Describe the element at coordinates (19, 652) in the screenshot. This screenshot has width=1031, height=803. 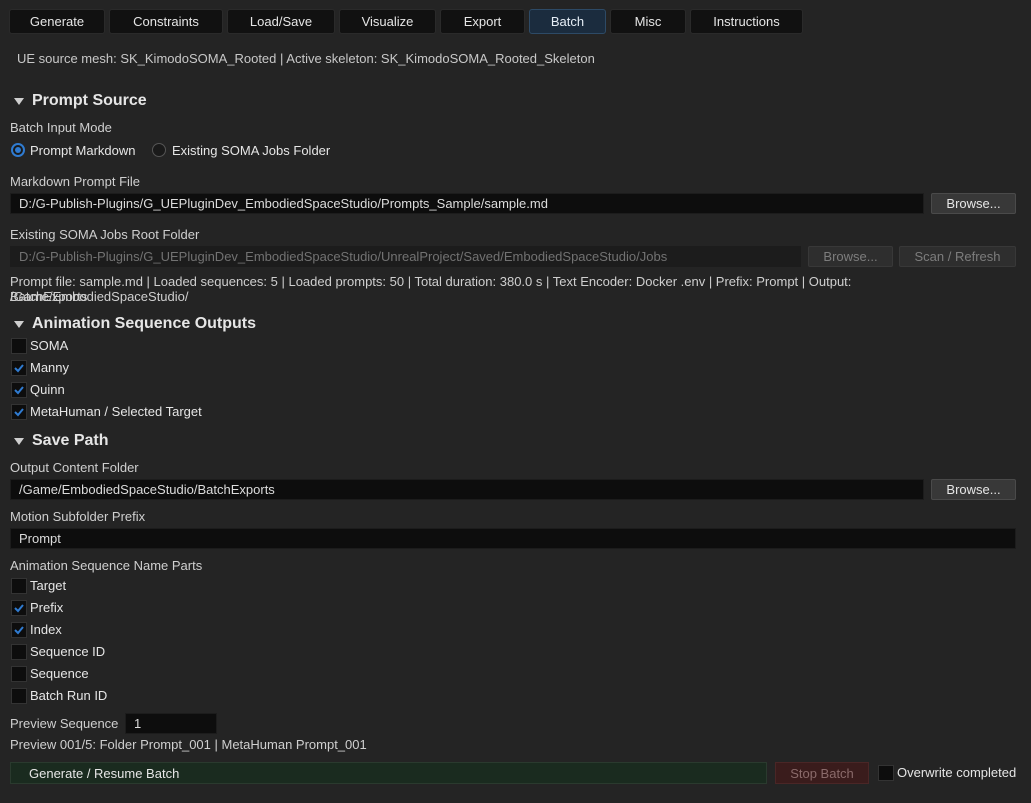
I see `checkbox-sequence-id` at that location.